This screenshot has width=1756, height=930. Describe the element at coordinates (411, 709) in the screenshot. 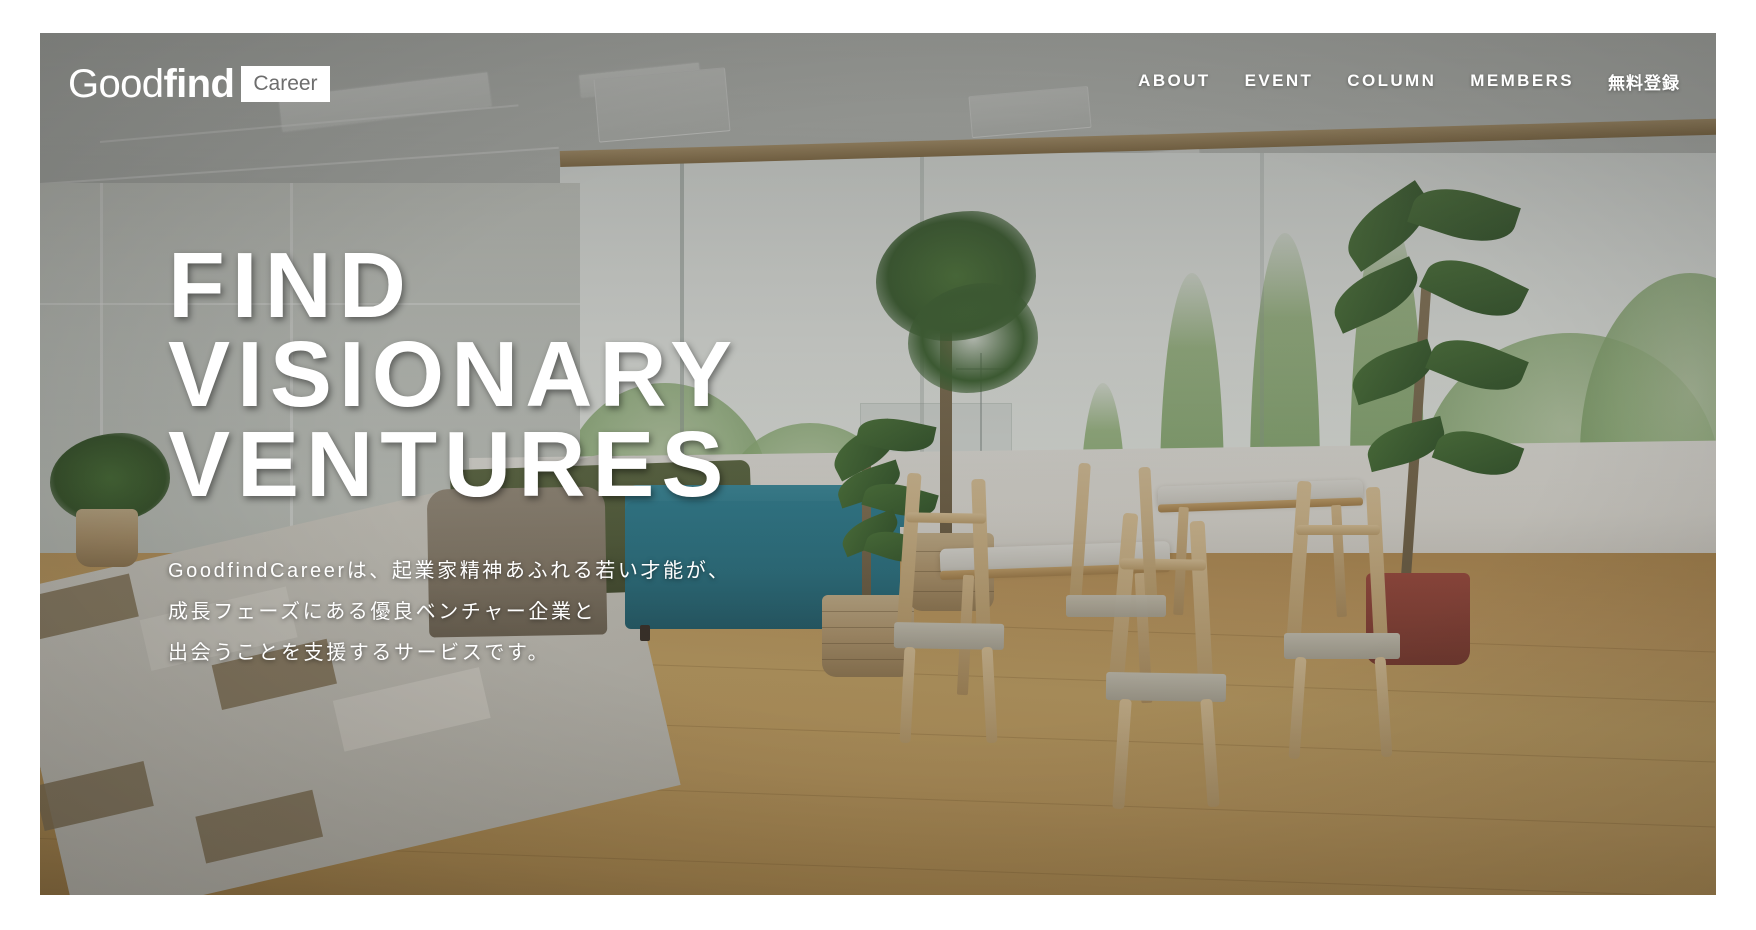

I see `carpet-tile` at that location.